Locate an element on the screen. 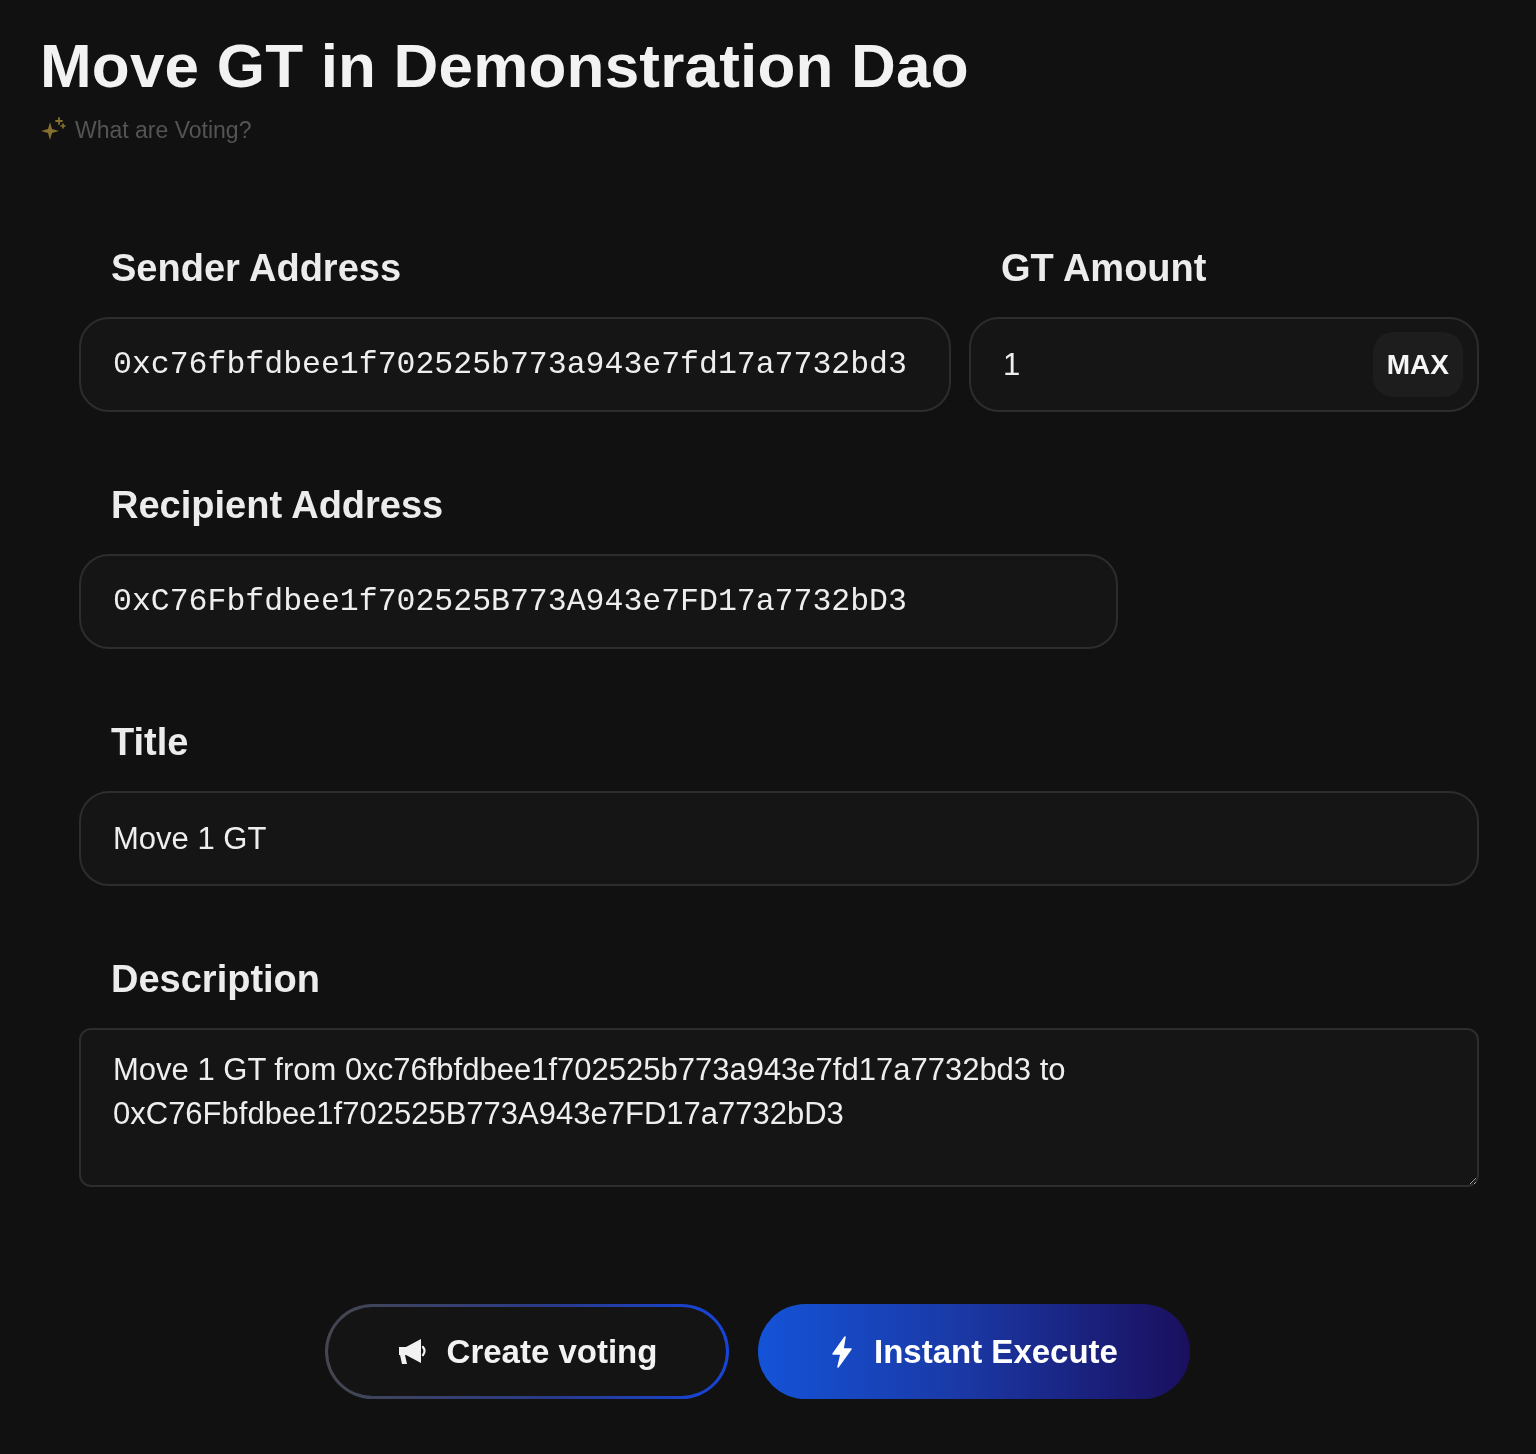 The height and width of the screenshot is (1454, 1536). sender-address-field: 0xc76fbfdbee1f702525b773a943e7fd17a7732bd3 is located at coordinates (515, 364).